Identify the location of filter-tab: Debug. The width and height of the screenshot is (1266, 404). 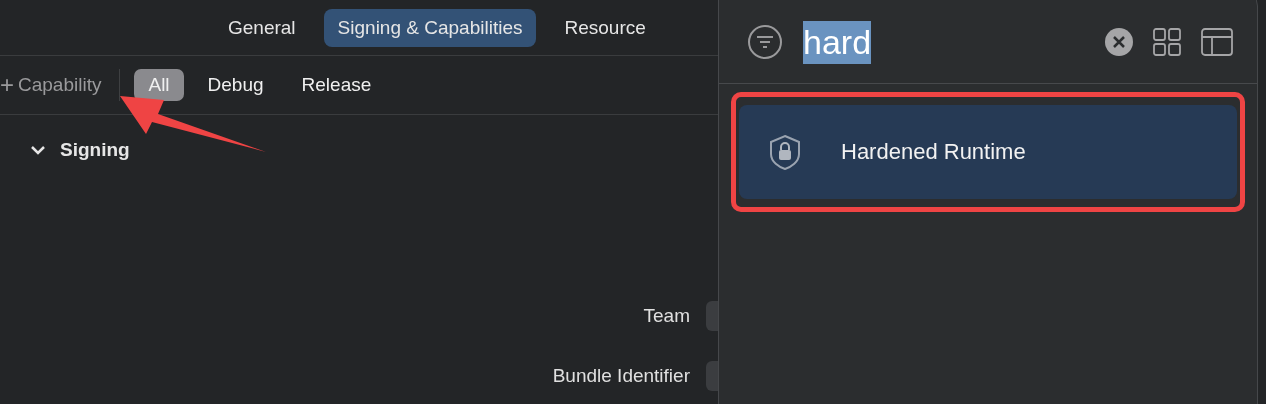
(235, 85).